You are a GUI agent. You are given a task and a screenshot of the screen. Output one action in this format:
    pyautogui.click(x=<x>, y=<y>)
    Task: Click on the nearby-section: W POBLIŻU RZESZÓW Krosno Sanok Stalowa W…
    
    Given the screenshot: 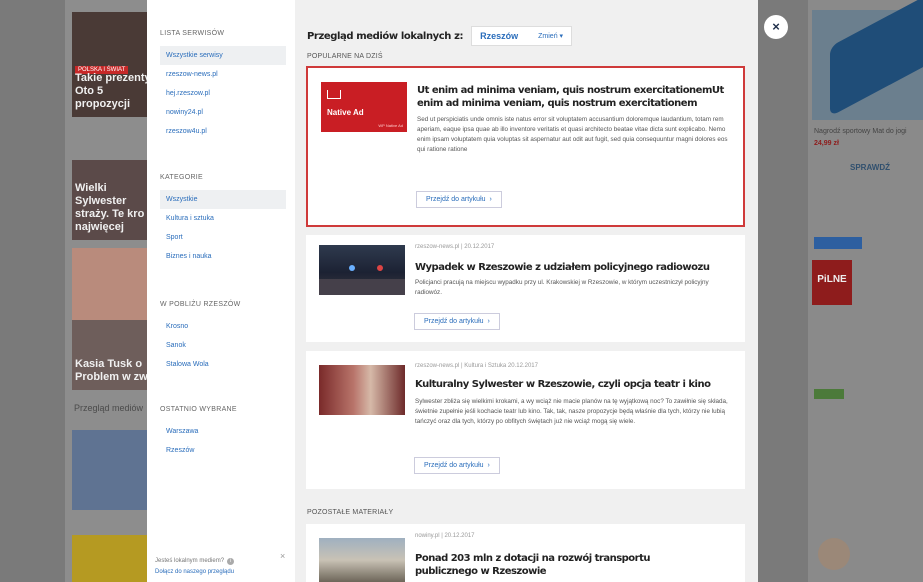 What is the action you would take?
    pyautogui.click(x=223, y=337)
    